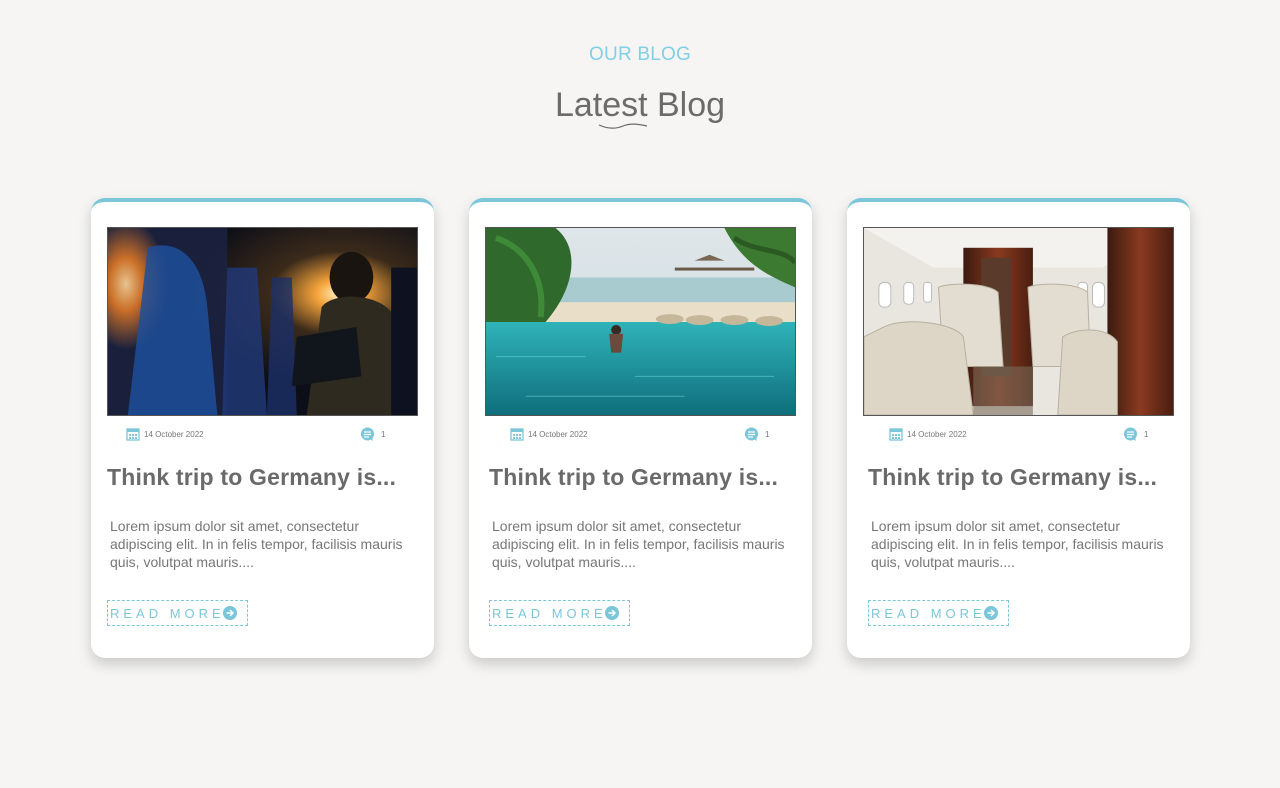  I want to click on section-title: Latest Blog, so click(640, 105).